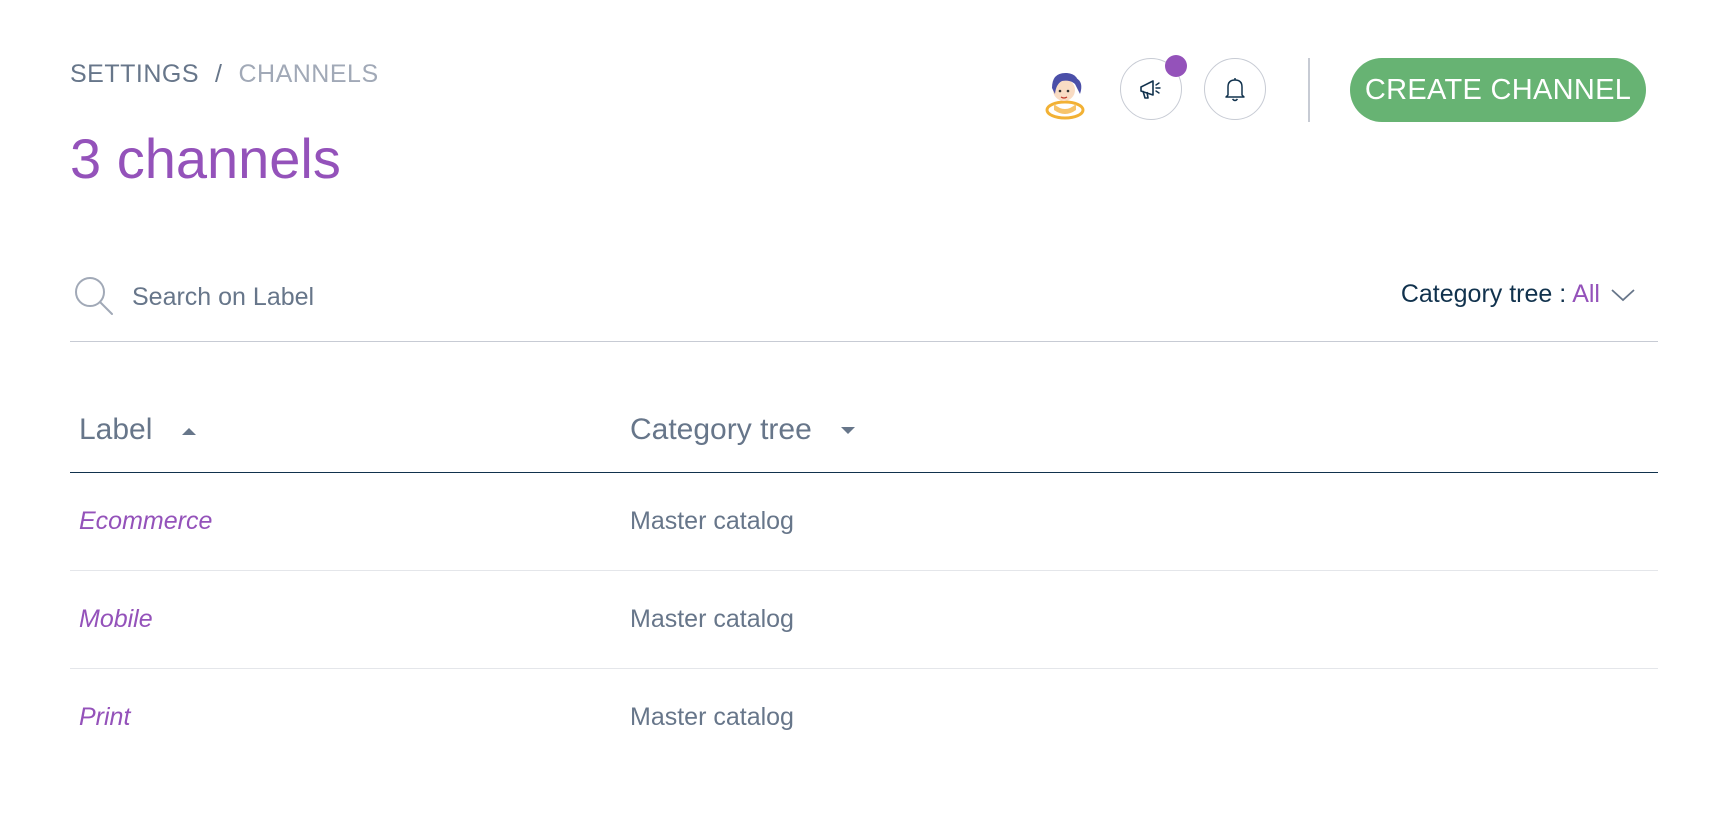  What do you see at coordinates (1623, 294) in the screenshot?
I see `chevron-down-icon` at bounding box center [1623, 294].